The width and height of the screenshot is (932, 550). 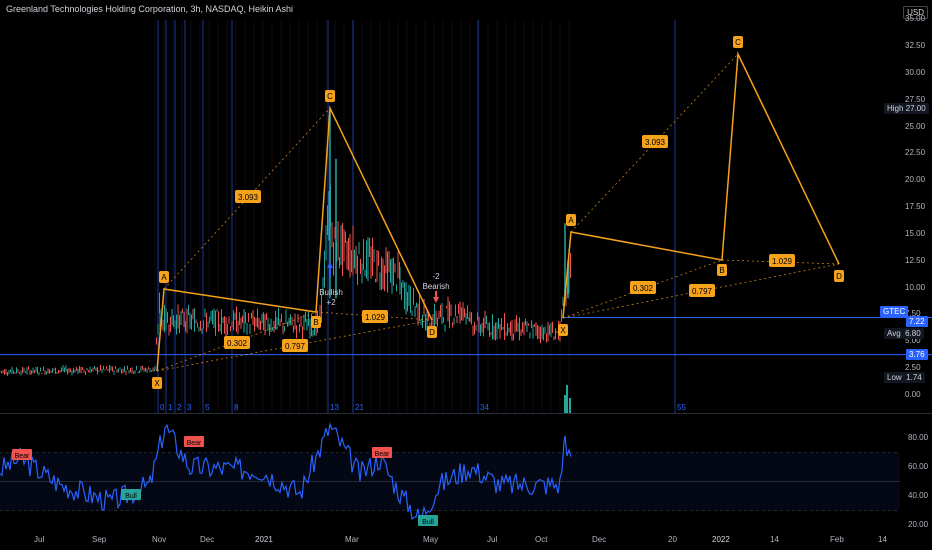 I want to click on fib-number: 5, so click(x=207, y=407).